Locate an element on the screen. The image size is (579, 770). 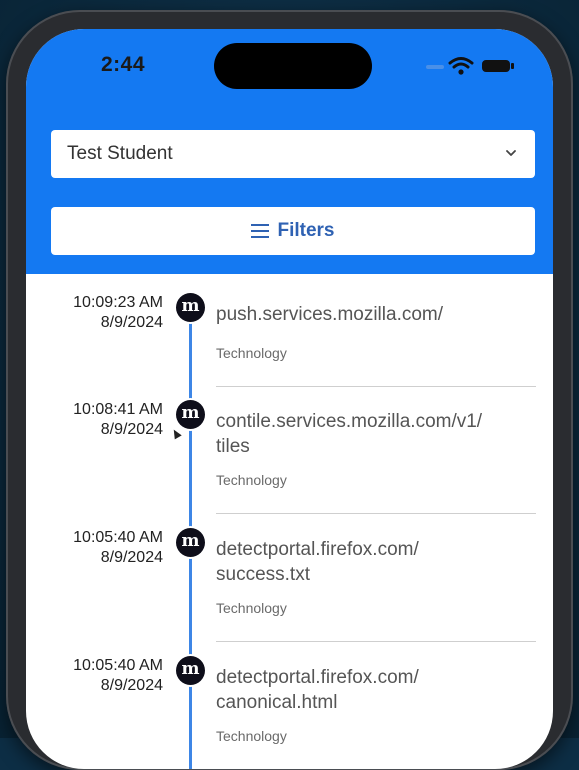
wifi-icon is located at coordinates (461, 66).